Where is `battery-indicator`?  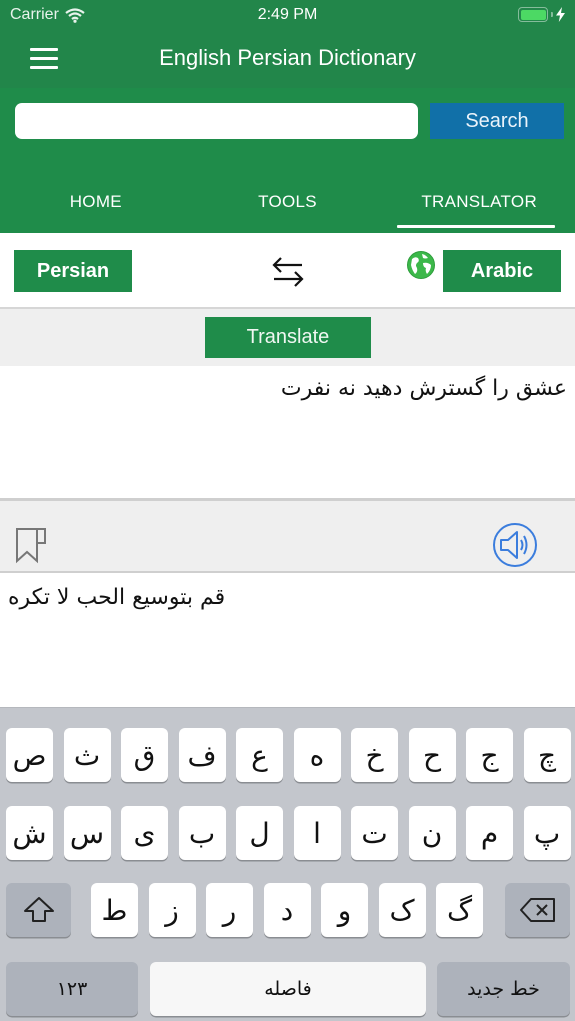
battery-indicator is located at coordinates (541, 14).